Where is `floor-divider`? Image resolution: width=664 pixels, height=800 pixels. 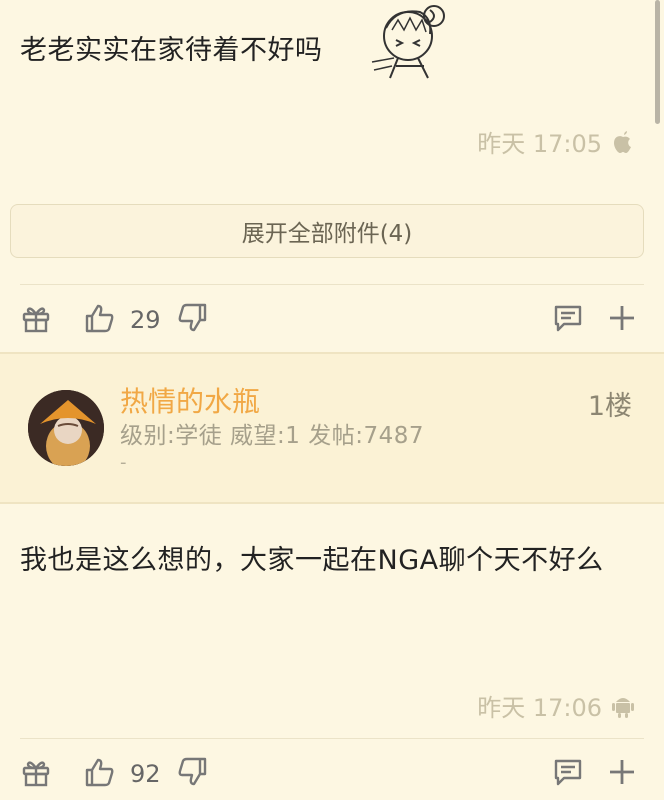 floor-divider is located at coordinates (332, 503).